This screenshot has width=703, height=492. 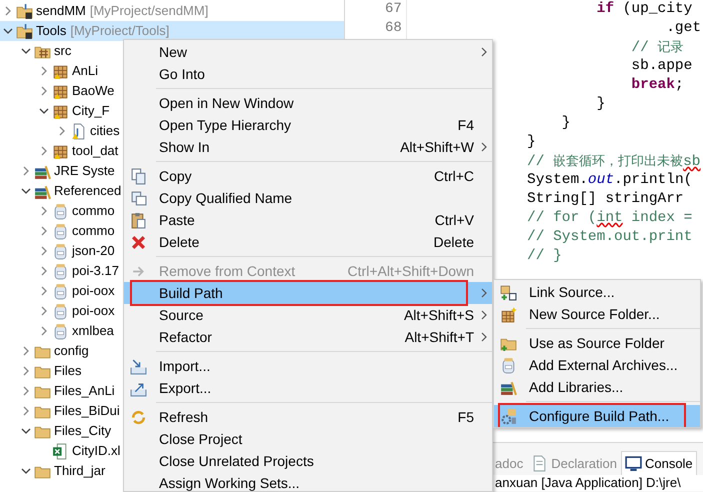 What do you see at coordinates (508, 292) in the screenshot?
I see `link-icon` at bounding box center [508, 292].